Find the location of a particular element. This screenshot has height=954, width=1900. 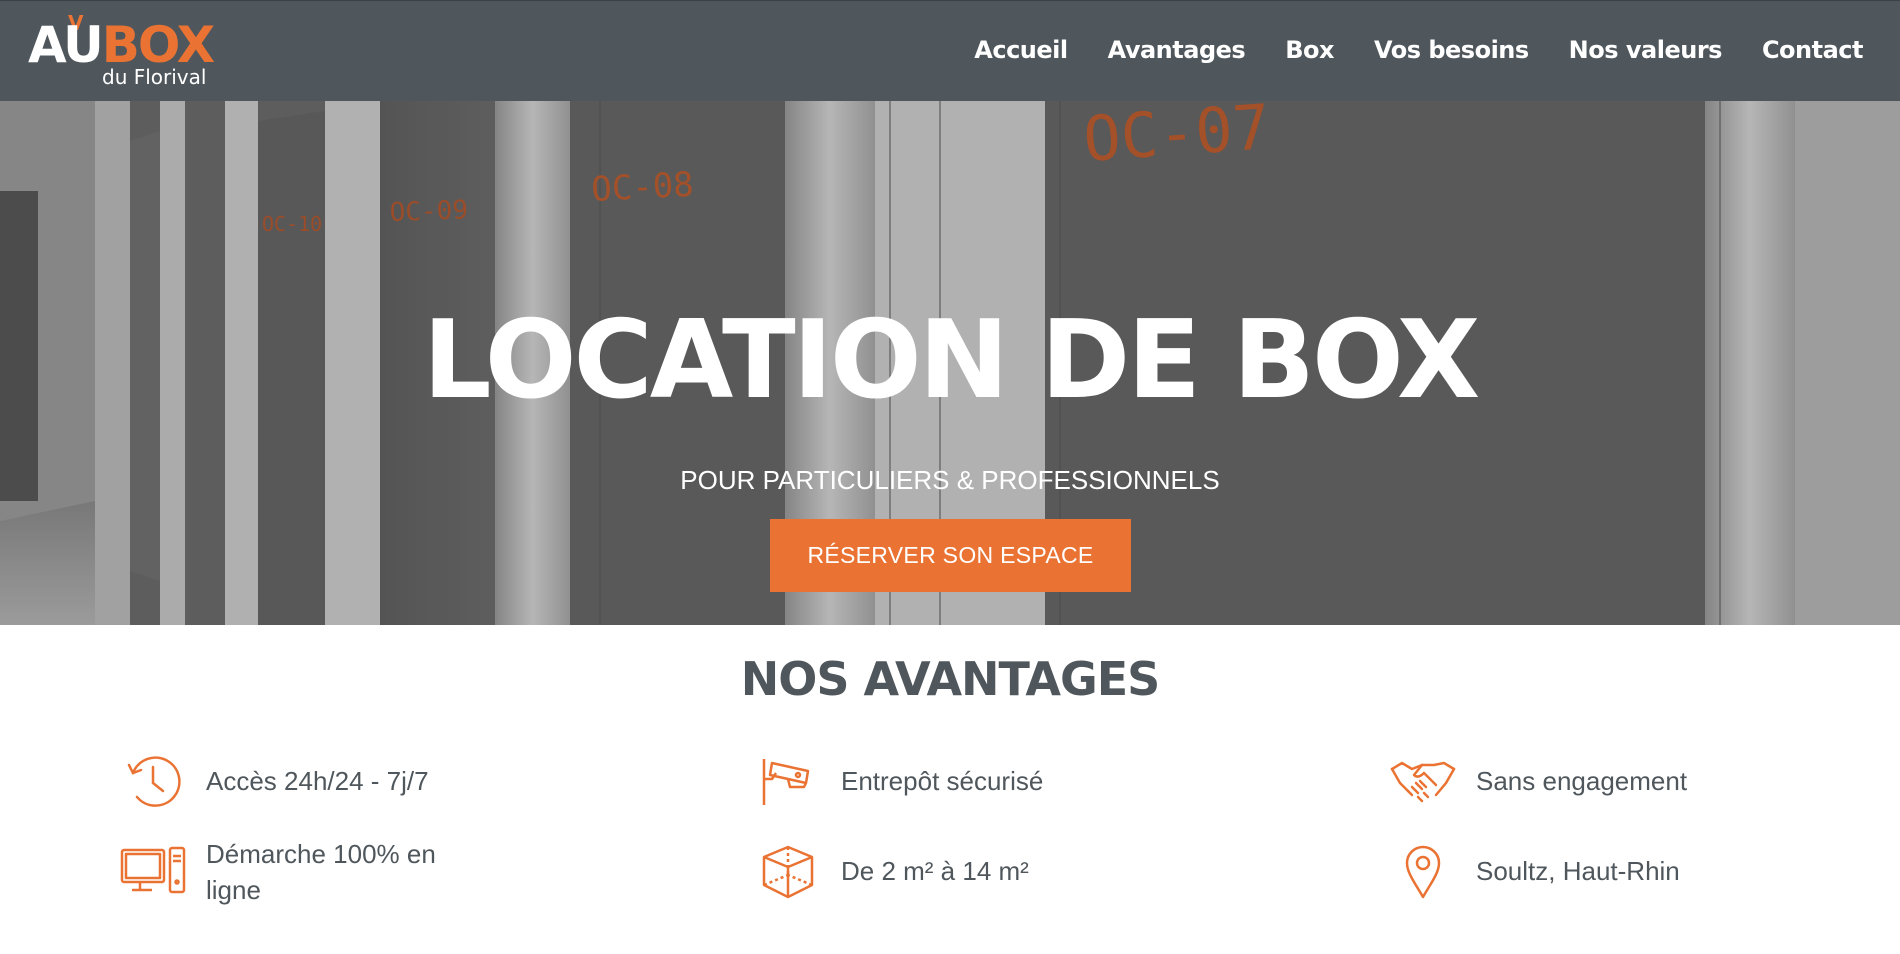

advantage-item-no-commitment: Sans engagement is located at coordinates (1537, 781).